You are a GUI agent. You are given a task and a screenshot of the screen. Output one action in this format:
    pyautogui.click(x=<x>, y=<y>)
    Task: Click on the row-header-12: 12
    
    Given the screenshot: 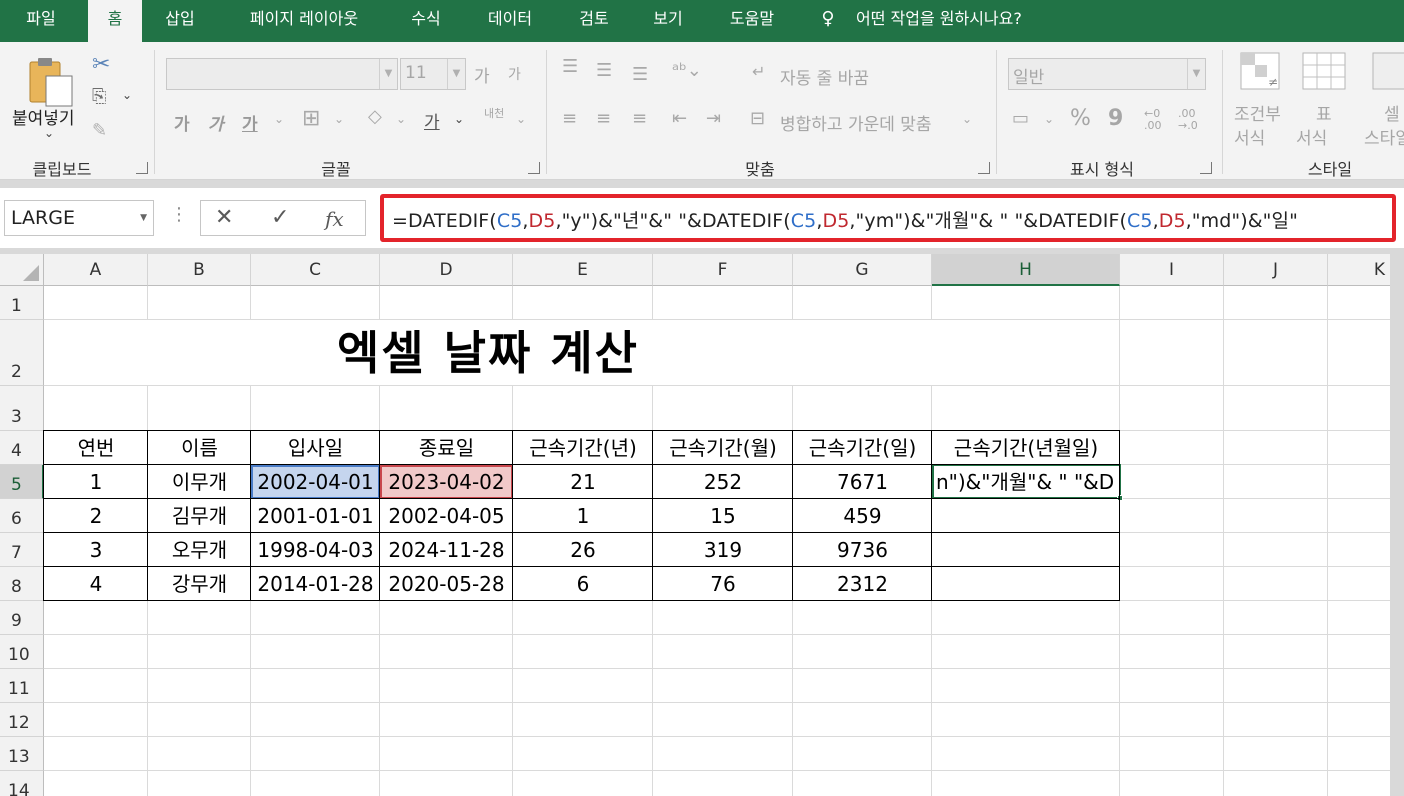 What is the action you would take?
    pyautogui.click(x=22, y=720)
    